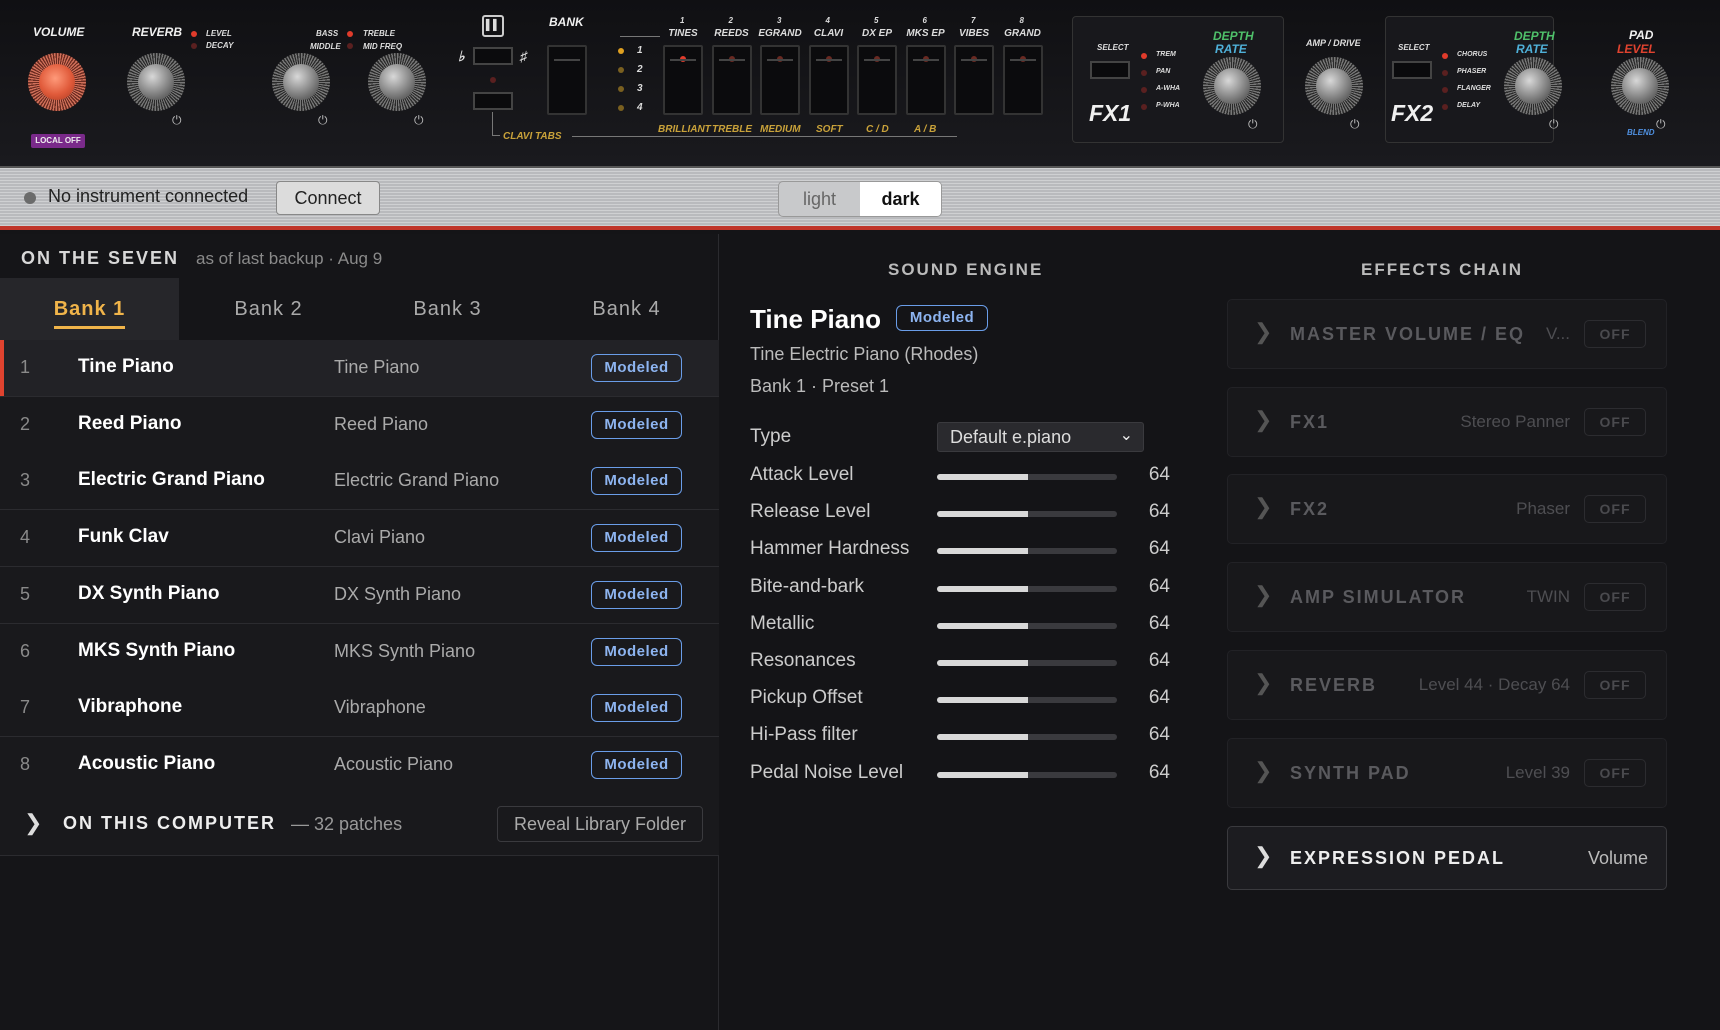 Image resolution: width=1720 pixels, height=1030 pixels. I want to click on fx2-select-button, so click(1412, 70).